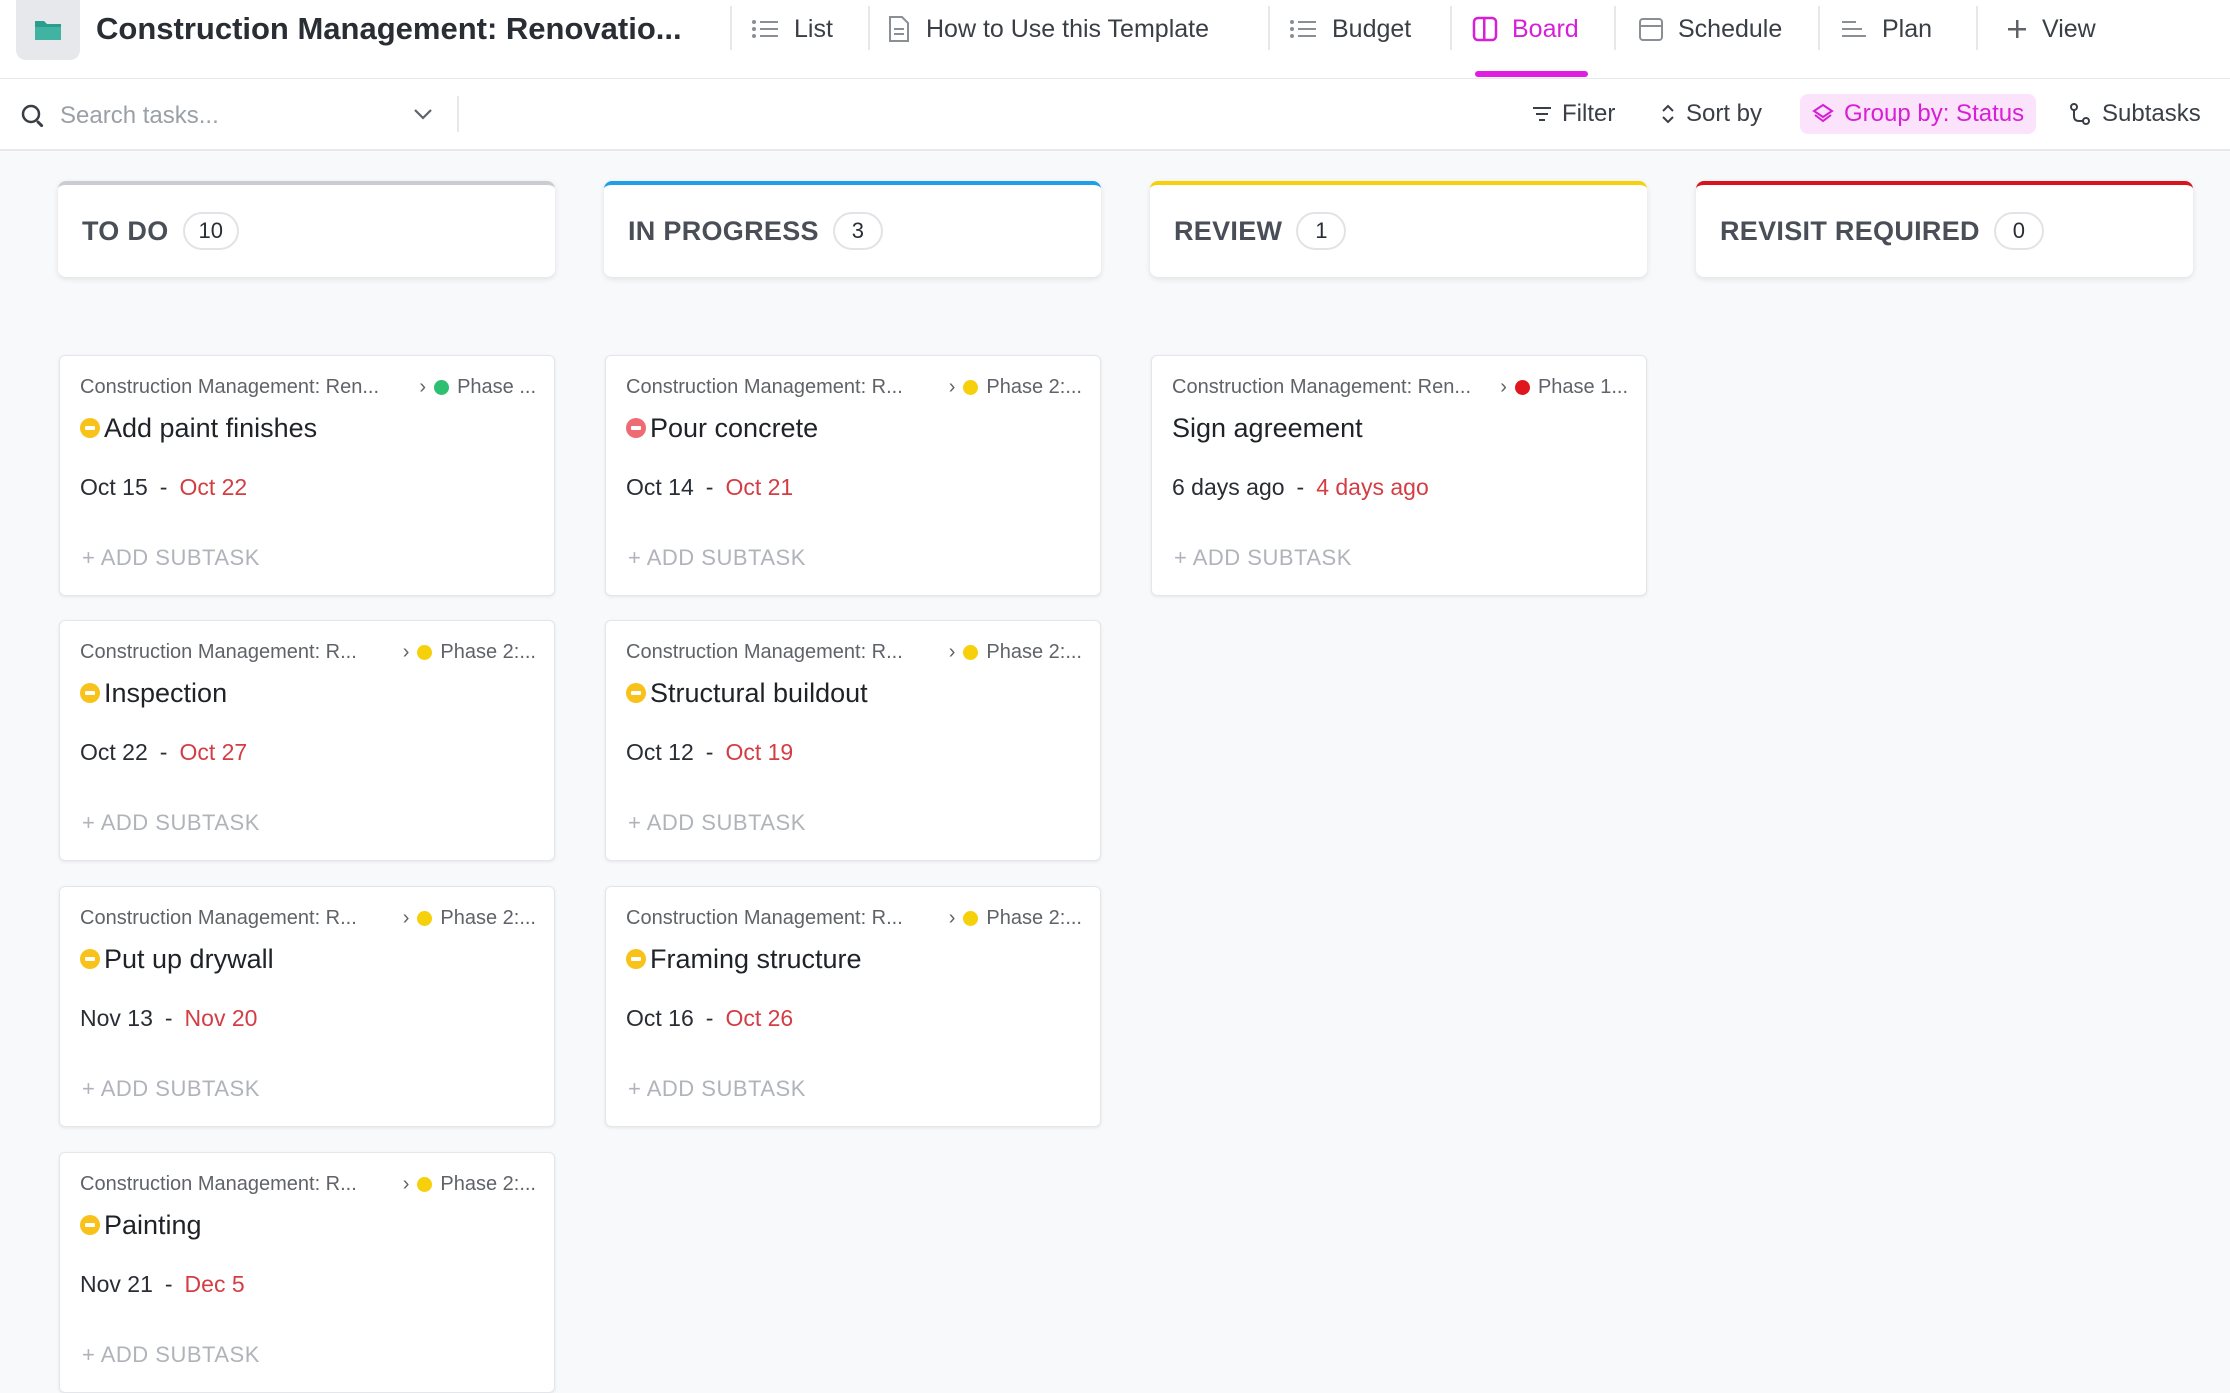 The height and width of the screenshot is (1393, 2230). What do you see at coordinates (1545, 28) in the screenshot?
I see `tab-label: Board` at bounding box center [1545, 28].